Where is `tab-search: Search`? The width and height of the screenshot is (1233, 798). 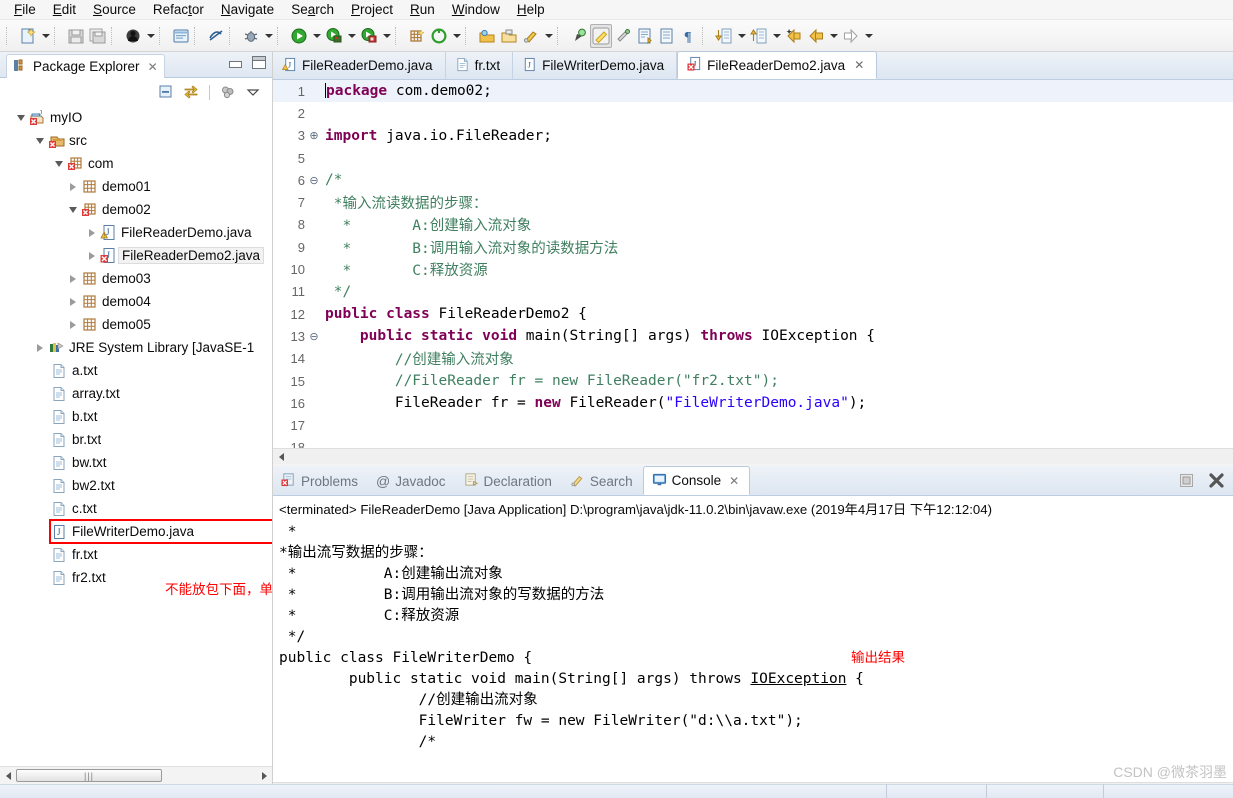
tab-search: Search is located at coordinates (602, 481).